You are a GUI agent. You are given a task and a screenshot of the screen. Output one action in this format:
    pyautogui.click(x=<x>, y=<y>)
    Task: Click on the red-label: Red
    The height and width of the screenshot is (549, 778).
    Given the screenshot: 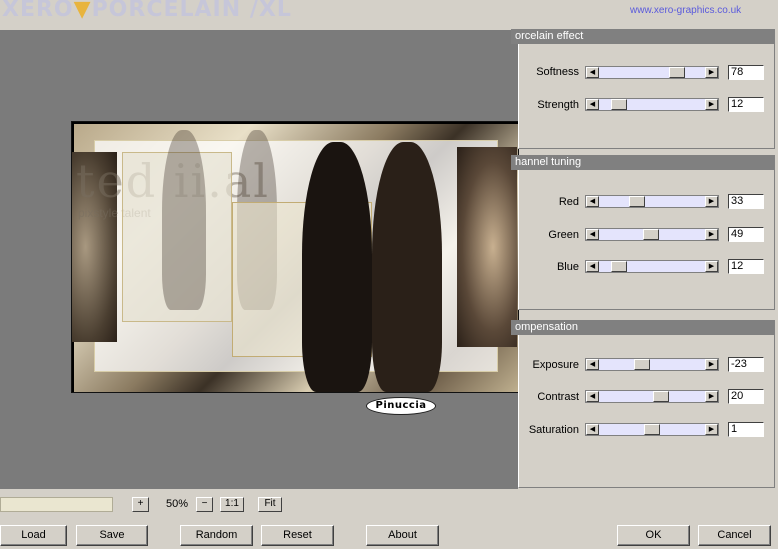 What is the action you would take?
    pyautogui.click(x=568, y=202)
    